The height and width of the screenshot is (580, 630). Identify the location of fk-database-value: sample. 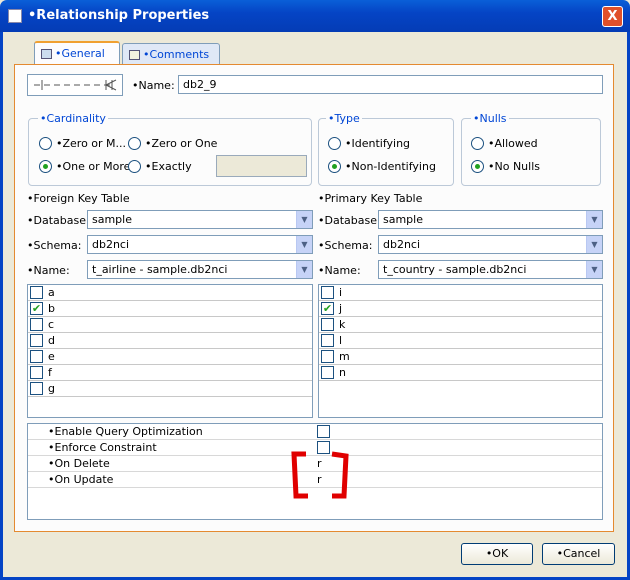
(112, 219).